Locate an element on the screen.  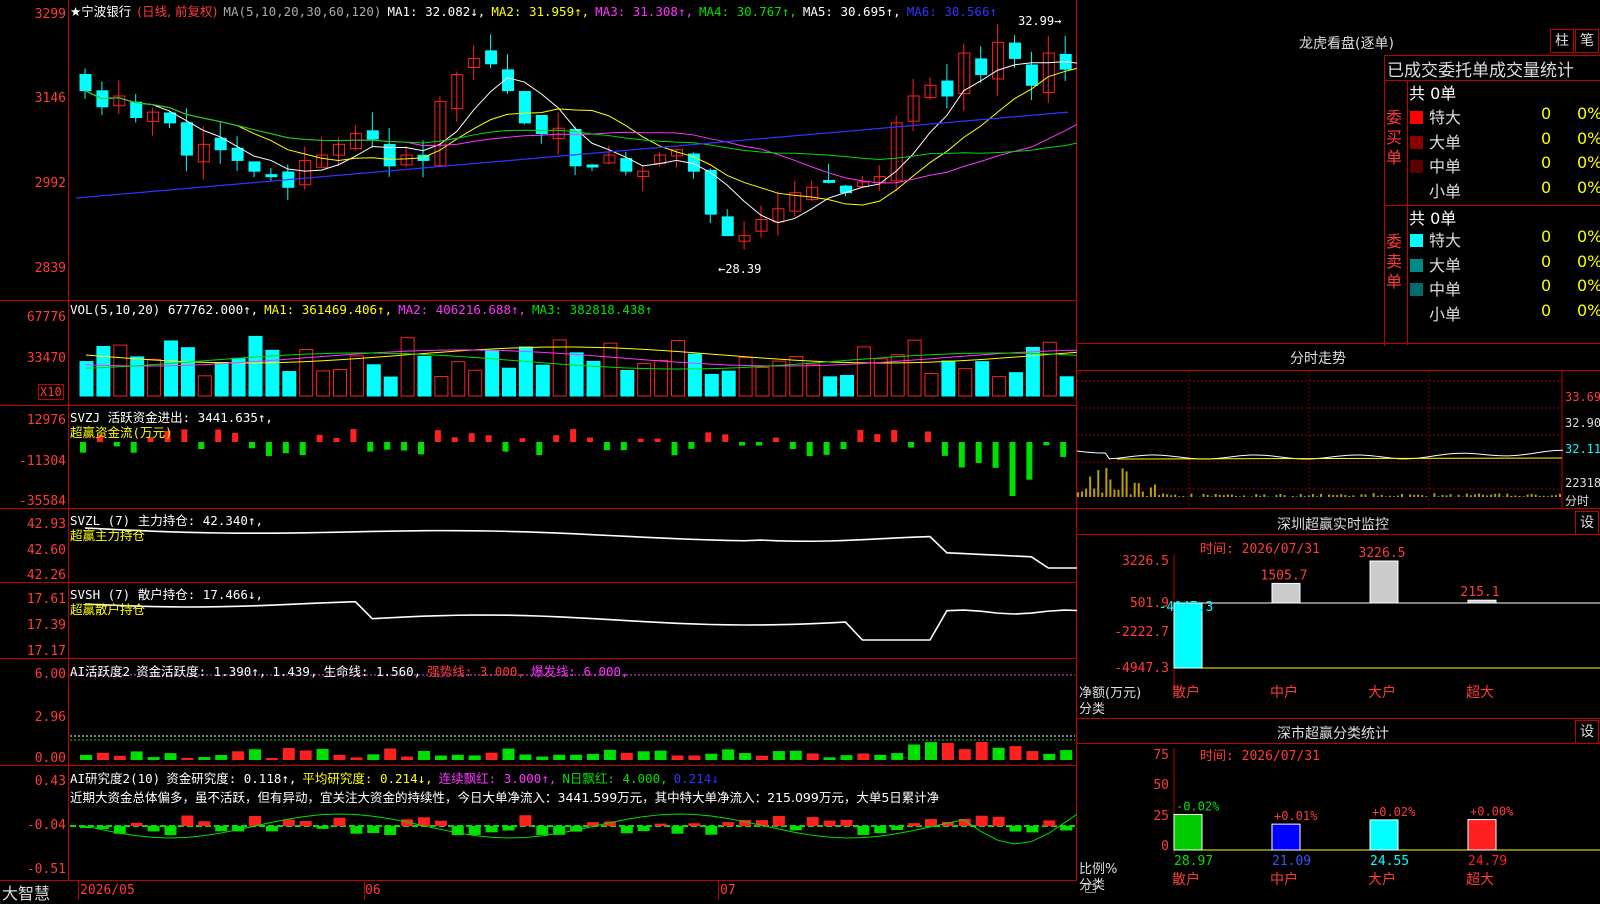
buy-order-name: 小单 is located at coordinates (1445, 191).